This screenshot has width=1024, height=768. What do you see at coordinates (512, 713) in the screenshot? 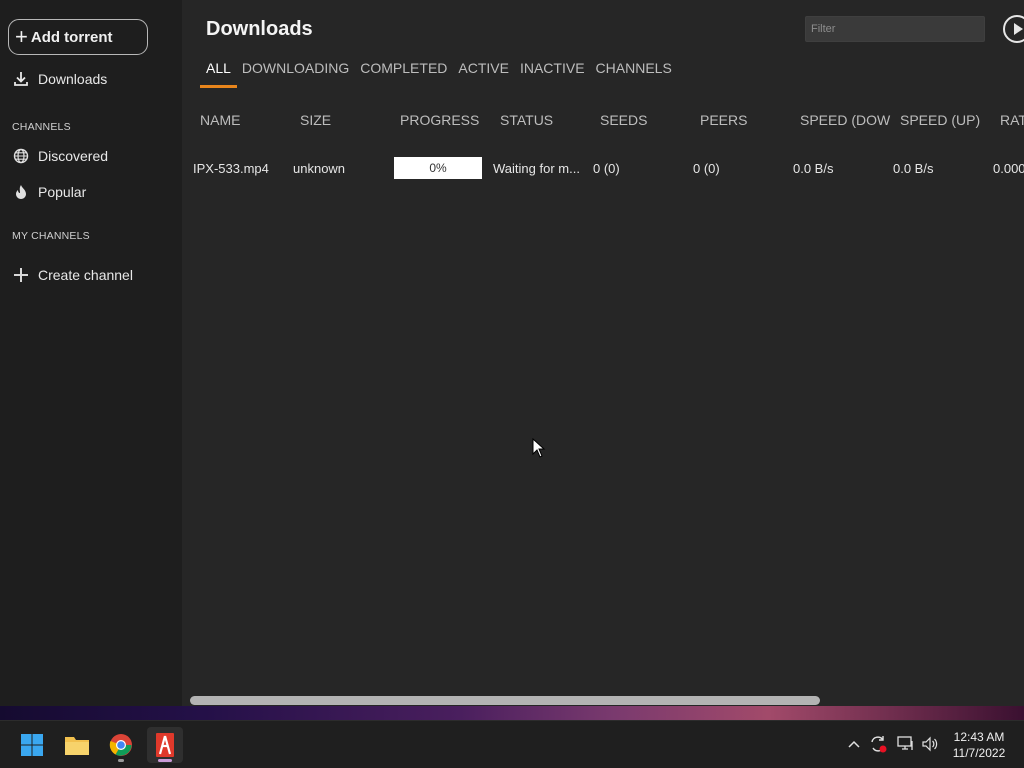
I see `desktop-wallpaper` at bounding box center [512, 713].